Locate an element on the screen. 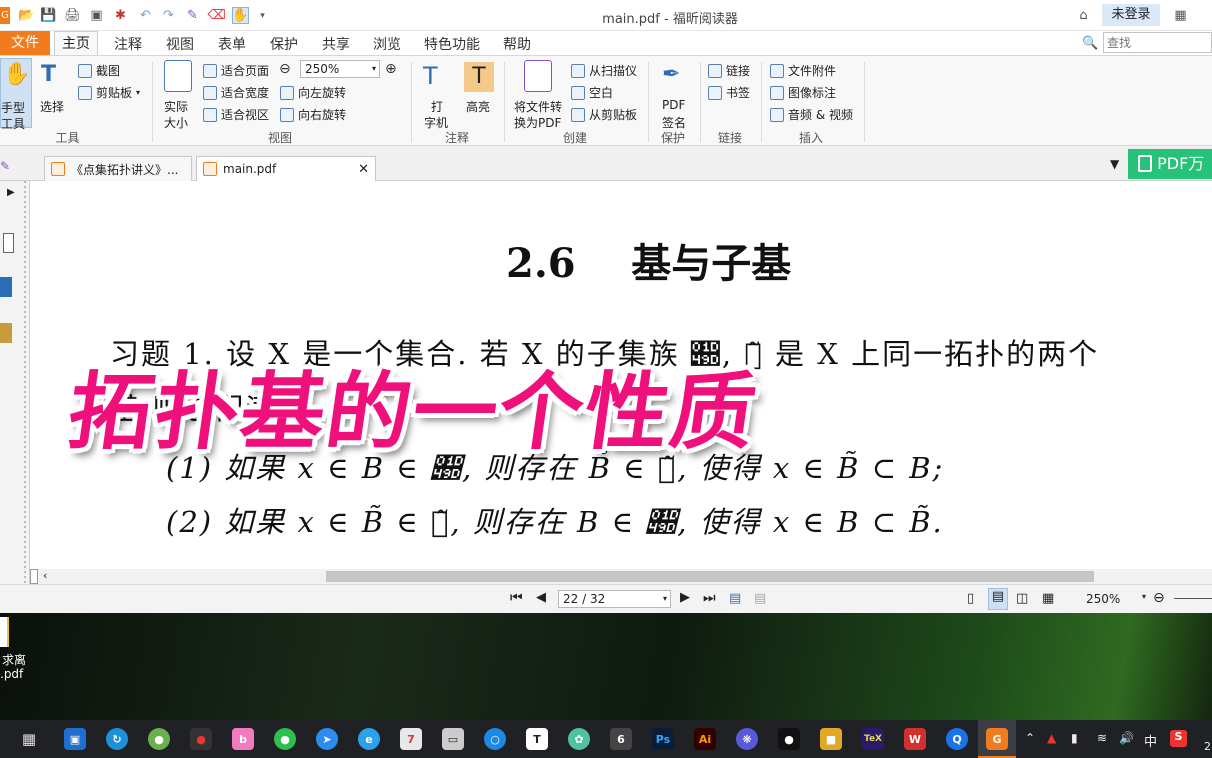 The image size is (1212, 758). desktop-file-label-1: 求离 is located at coordinates (14, 659).